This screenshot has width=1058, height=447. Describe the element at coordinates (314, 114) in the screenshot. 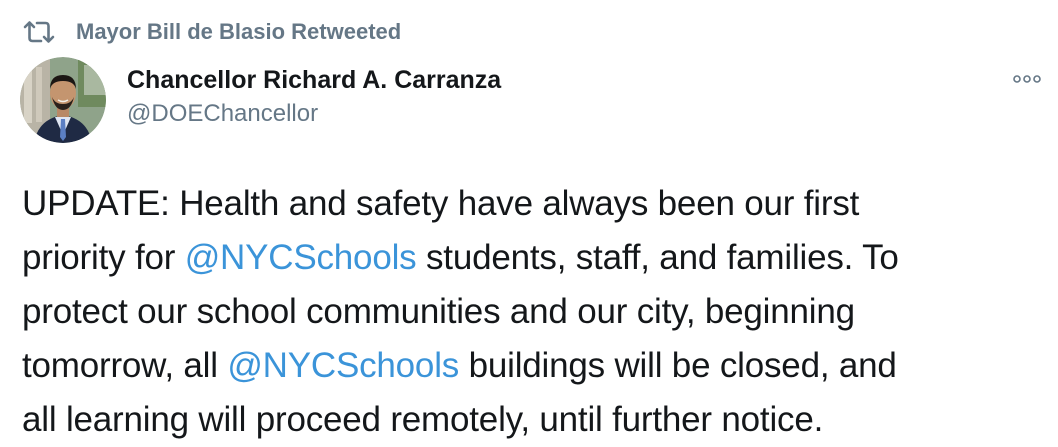

I see `author-handle: @DOEChancellor` at that location.